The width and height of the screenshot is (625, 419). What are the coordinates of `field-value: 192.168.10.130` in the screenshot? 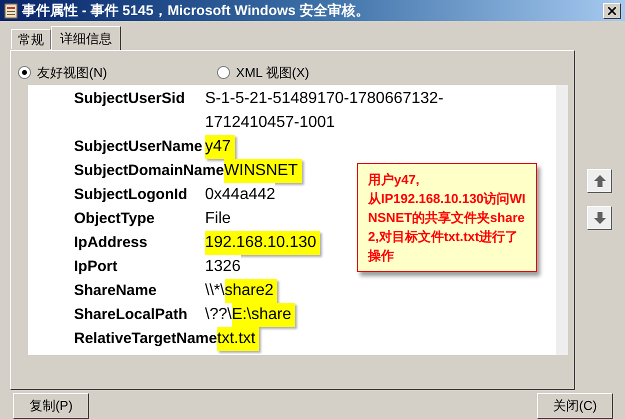 It's located at (262, 243).